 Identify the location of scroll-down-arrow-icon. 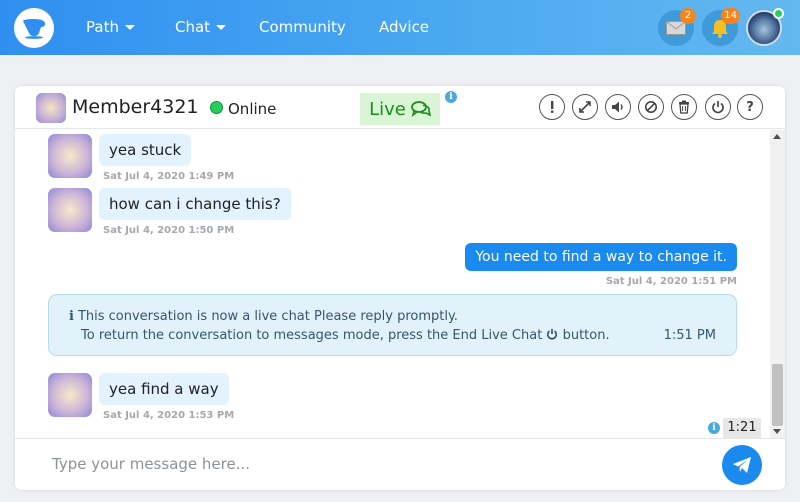
(777, 431).